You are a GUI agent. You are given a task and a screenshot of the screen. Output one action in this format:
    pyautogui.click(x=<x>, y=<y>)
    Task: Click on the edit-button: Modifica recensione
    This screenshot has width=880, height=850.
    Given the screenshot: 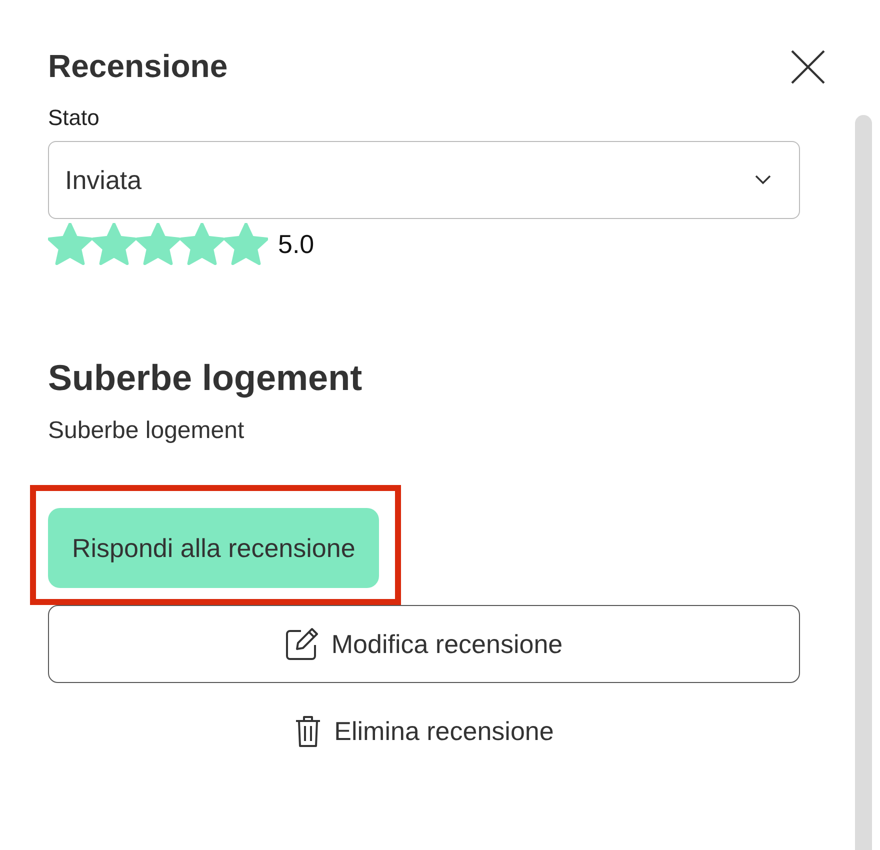 What is the action you would take?
    pyautogui.click(x=424, y=644)
    